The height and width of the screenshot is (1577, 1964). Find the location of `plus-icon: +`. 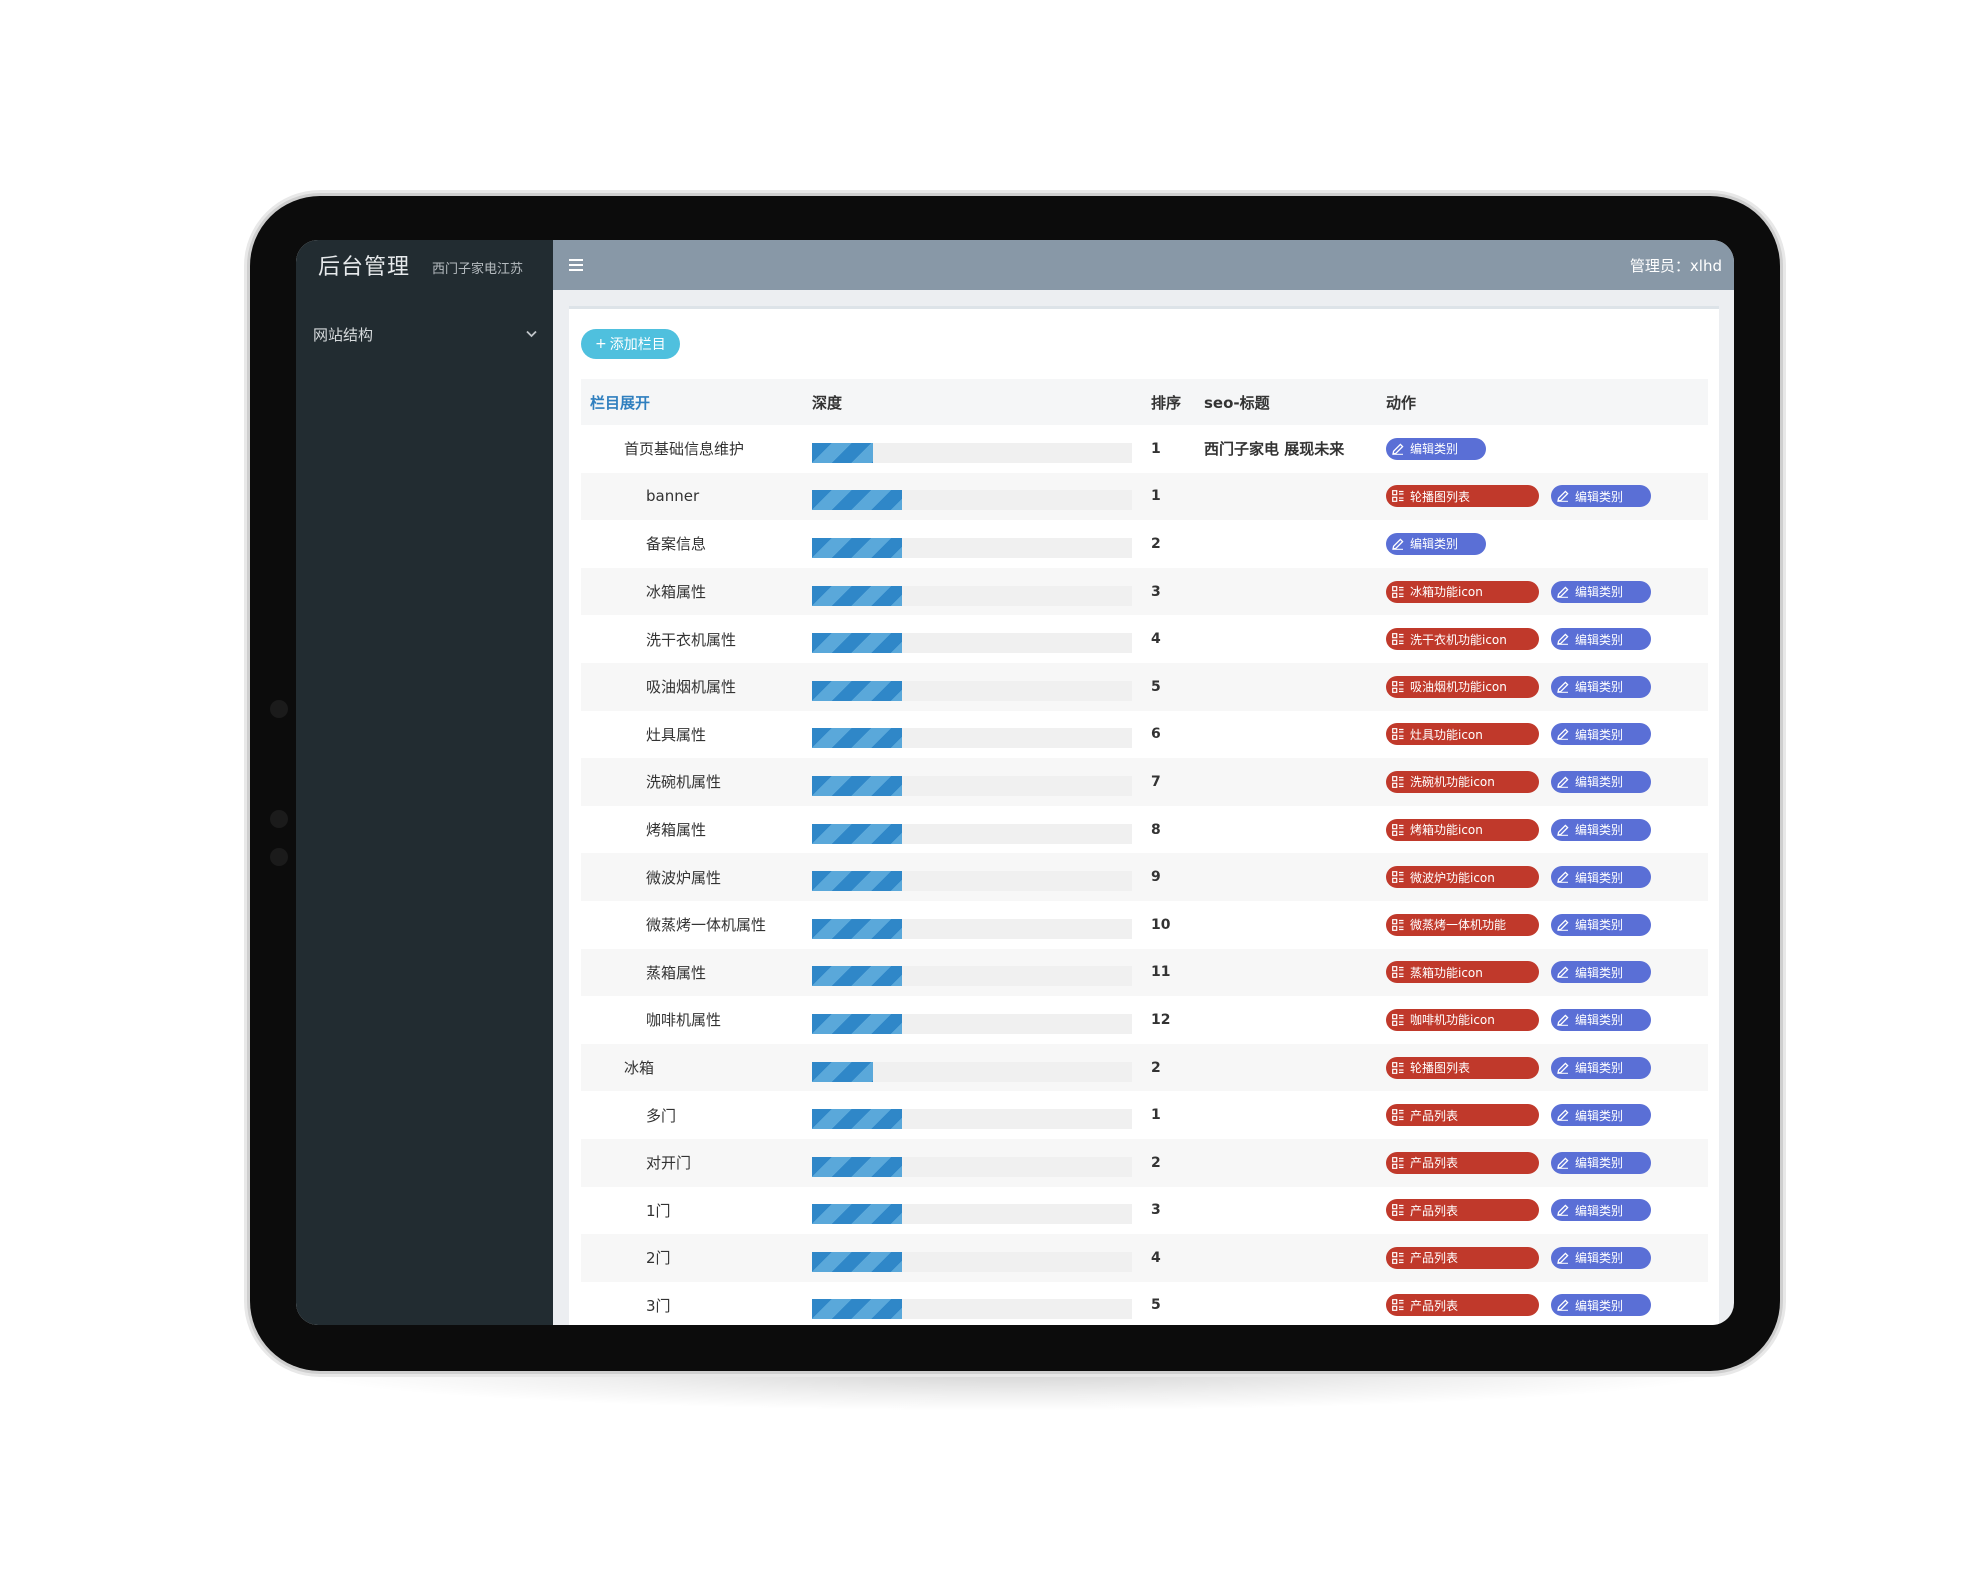

plus-icon: + is located at coordinates (601, 344).